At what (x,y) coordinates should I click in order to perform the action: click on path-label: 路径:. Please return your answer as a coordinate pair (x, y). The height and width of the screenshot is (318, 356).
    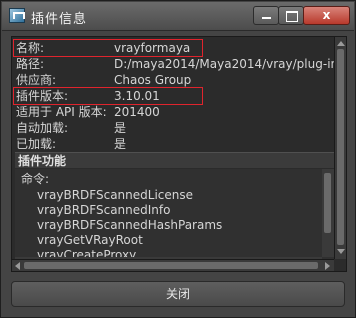
    Looking at the image, I should click on (30, 64).